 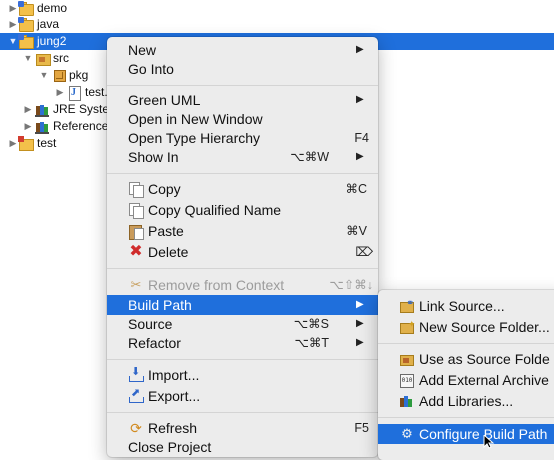 I want to click on delete-icon: ✖, so click(x=136, y=251).